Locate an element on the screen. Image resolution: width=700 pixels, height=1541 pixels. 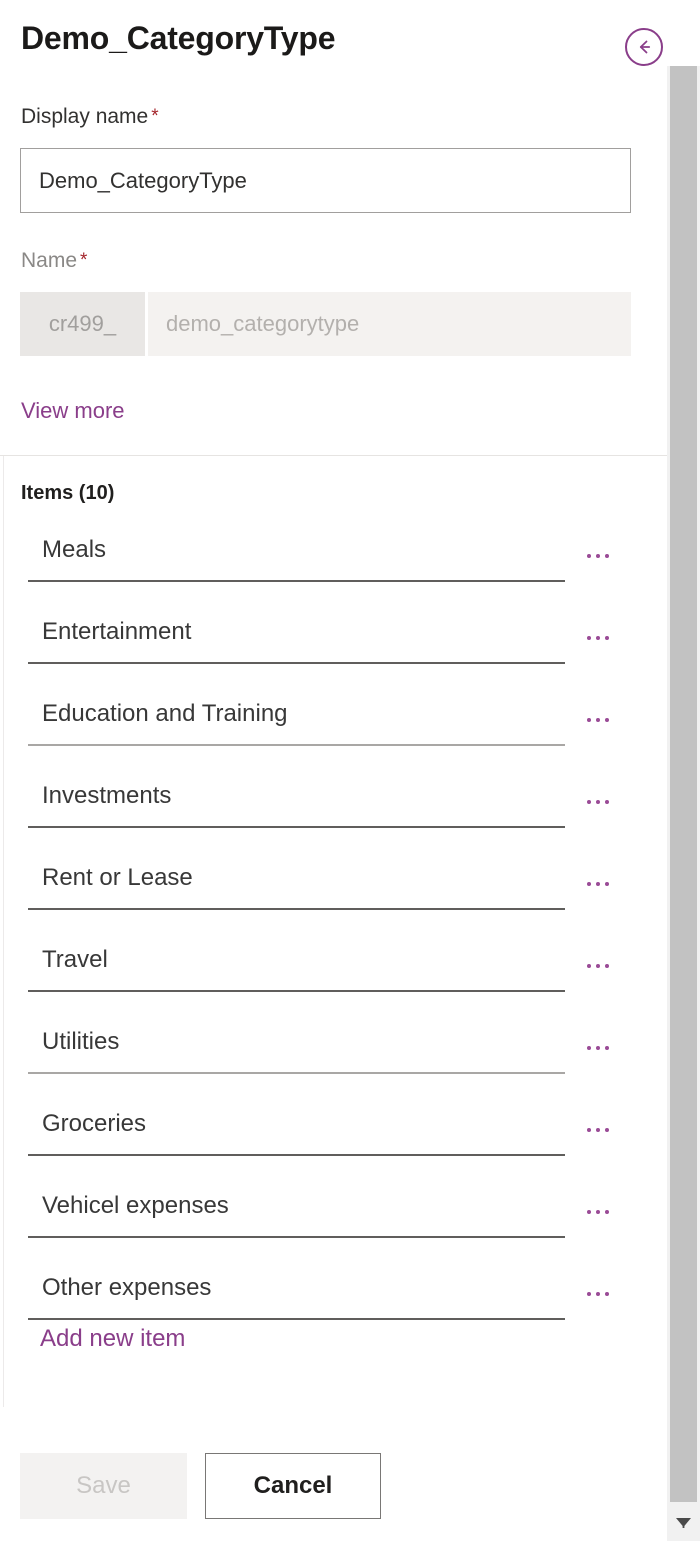
circled-back-arrow-icon is located at coordinates (644, 47).